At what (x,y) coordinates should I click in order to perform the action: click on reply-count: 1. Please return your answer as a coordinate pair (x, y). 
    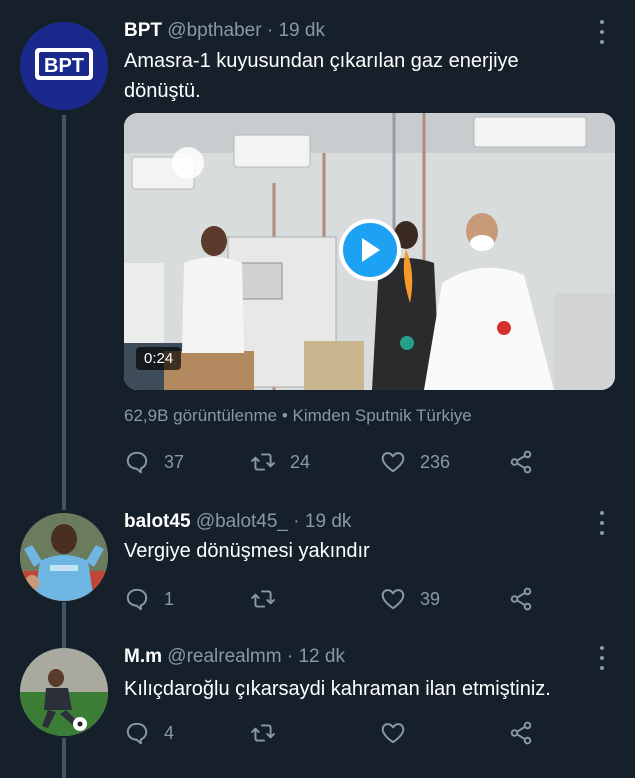
    Looking at the image, I should click on (169, 598).